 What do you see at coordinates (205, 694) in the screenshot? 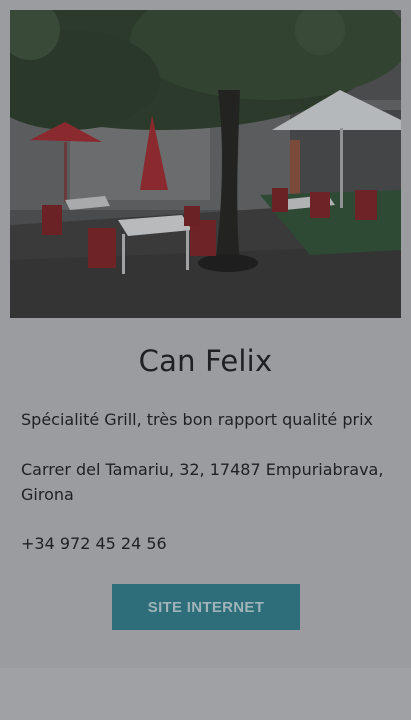
I see `page-footer-band` at bounding box center [205, 694].